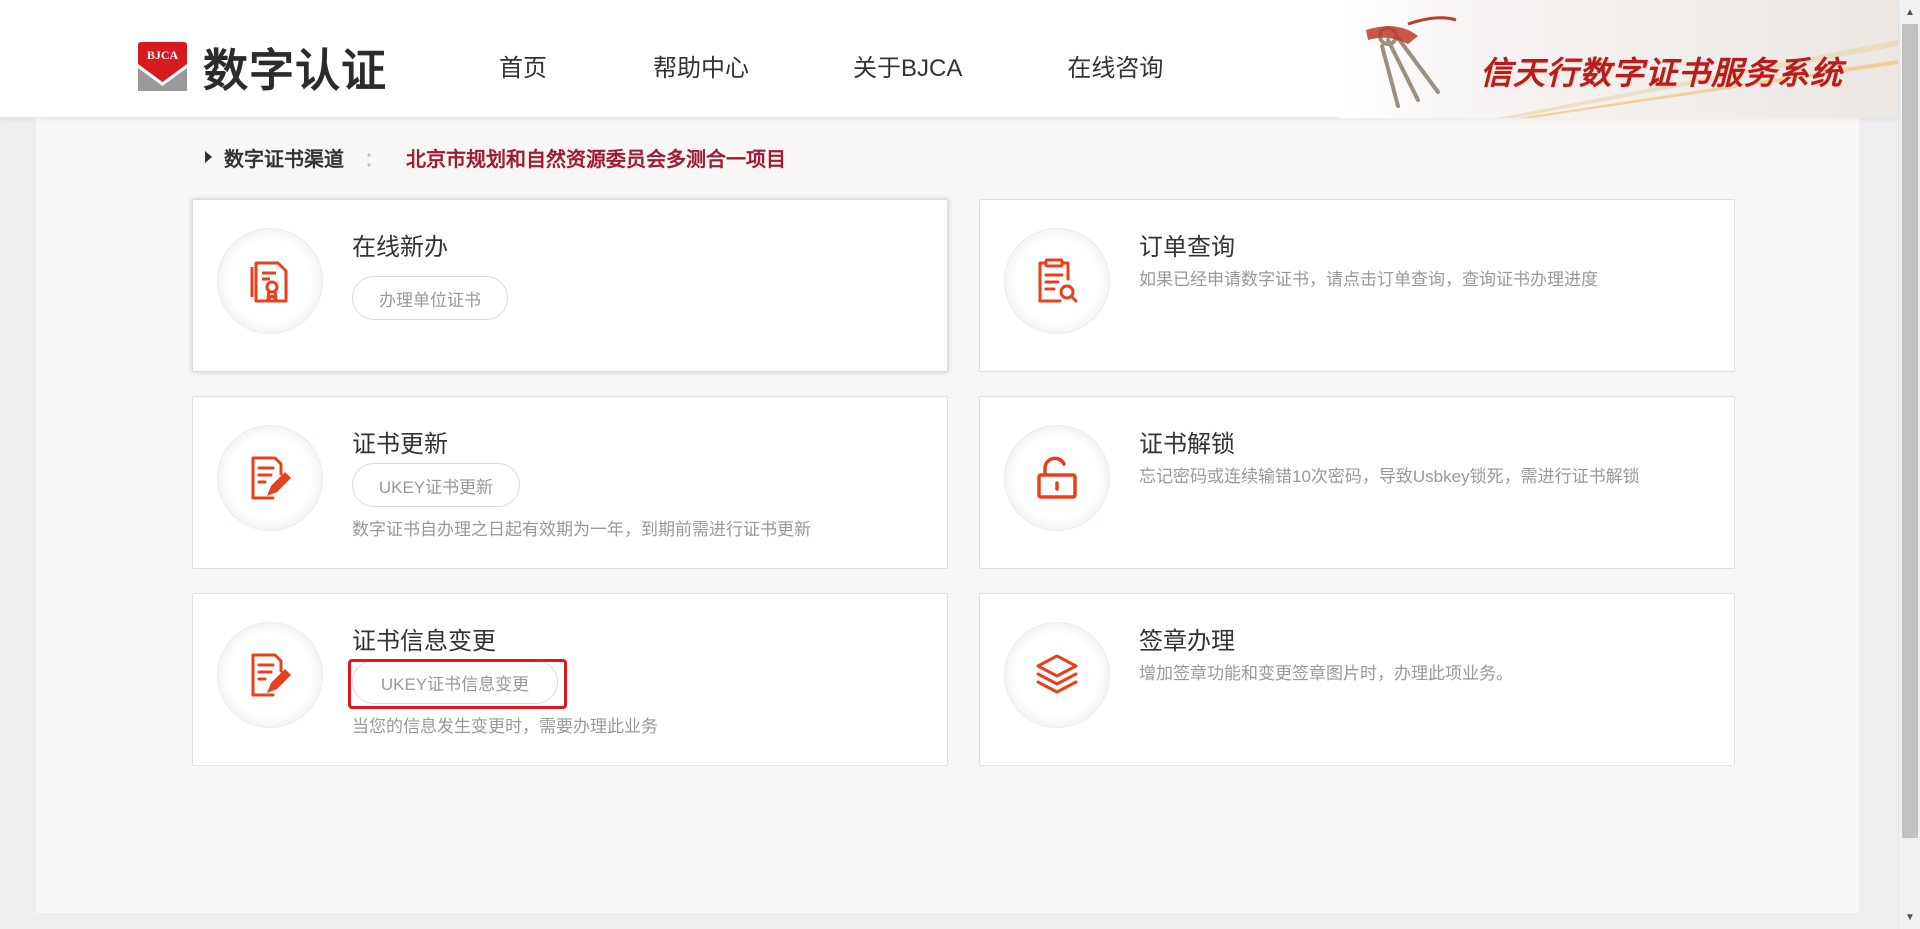 This screenshot has width=1920, height=929. What do you see at coordinates (400, 247) in the screenshot?
I see `card-title: 在线新办` at bounding box center [400, 247].